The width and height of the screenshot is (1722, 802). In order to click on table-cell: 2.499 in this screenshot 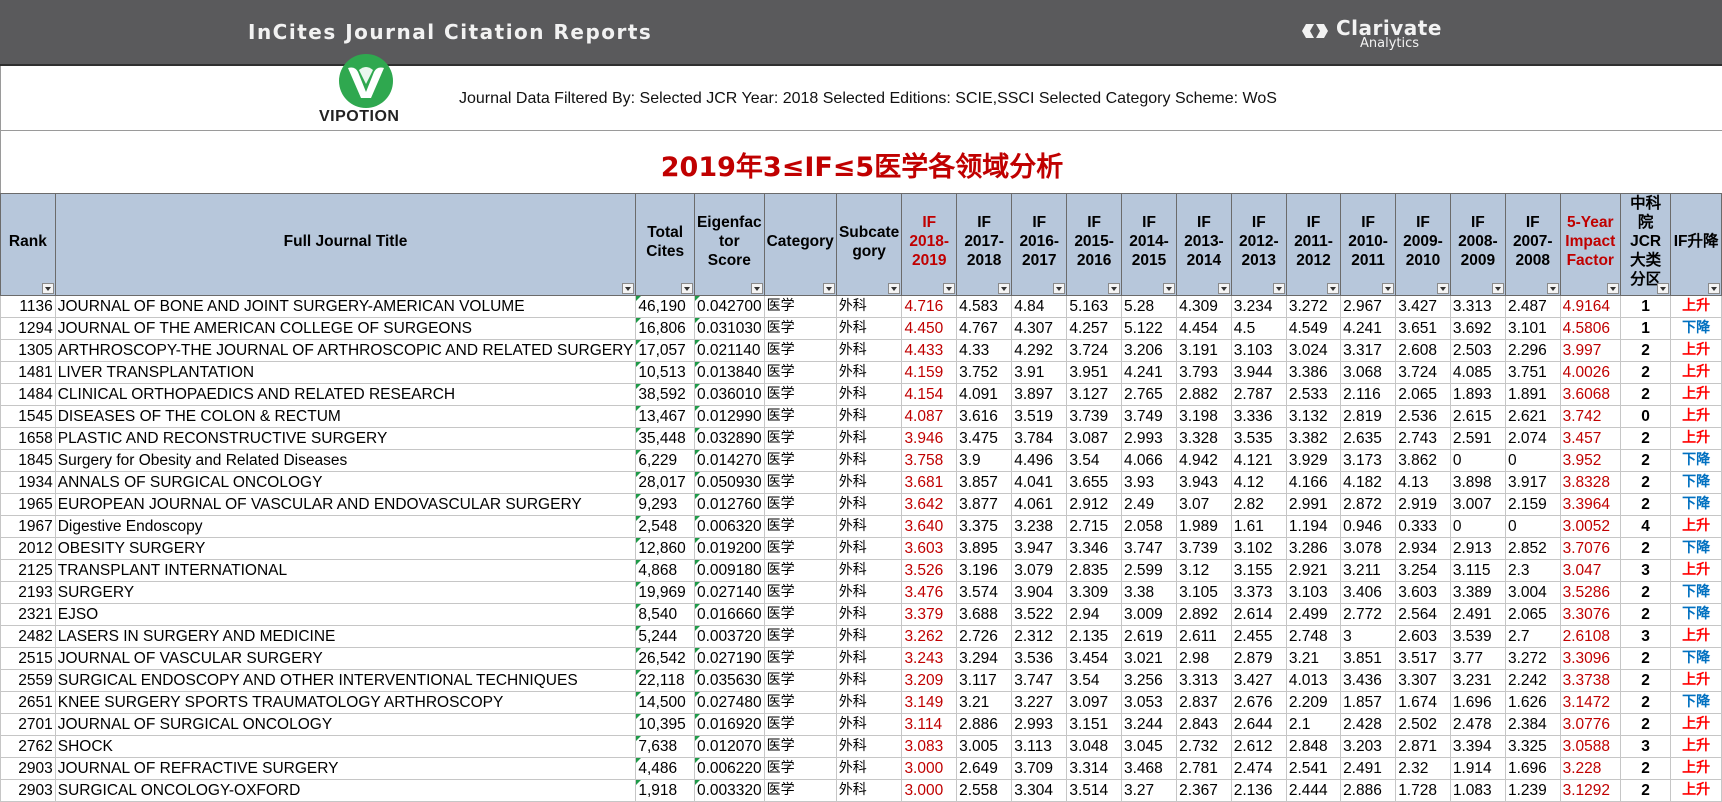, I will do `click(1313, 614)`.